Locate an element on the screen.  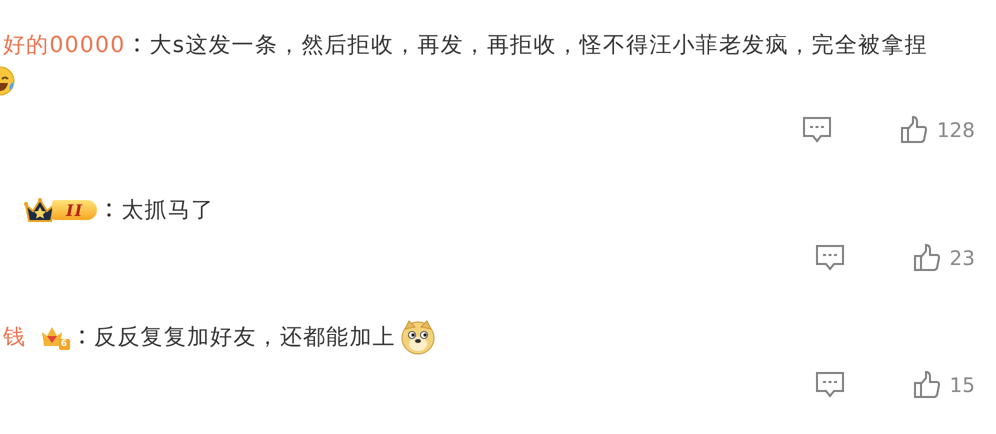
comment-text: 反反复复加好友，还都能加上 is located at coordinates (245, 338).